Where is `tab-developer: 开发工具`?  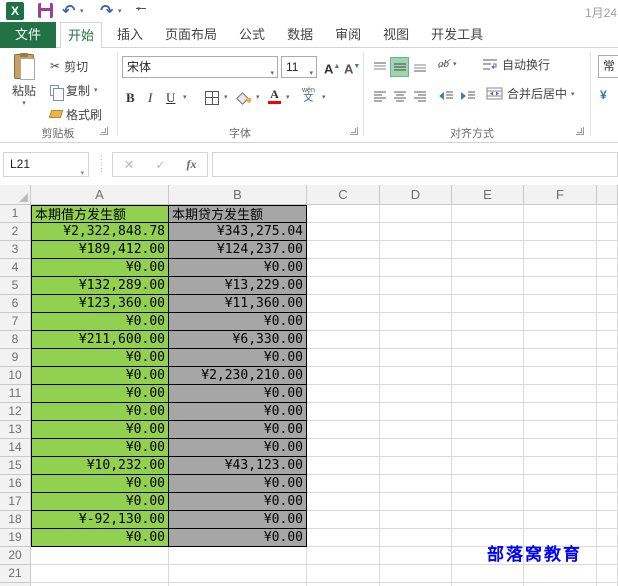 tab-developer: 开发工具 is located at coordinates (457, 35).